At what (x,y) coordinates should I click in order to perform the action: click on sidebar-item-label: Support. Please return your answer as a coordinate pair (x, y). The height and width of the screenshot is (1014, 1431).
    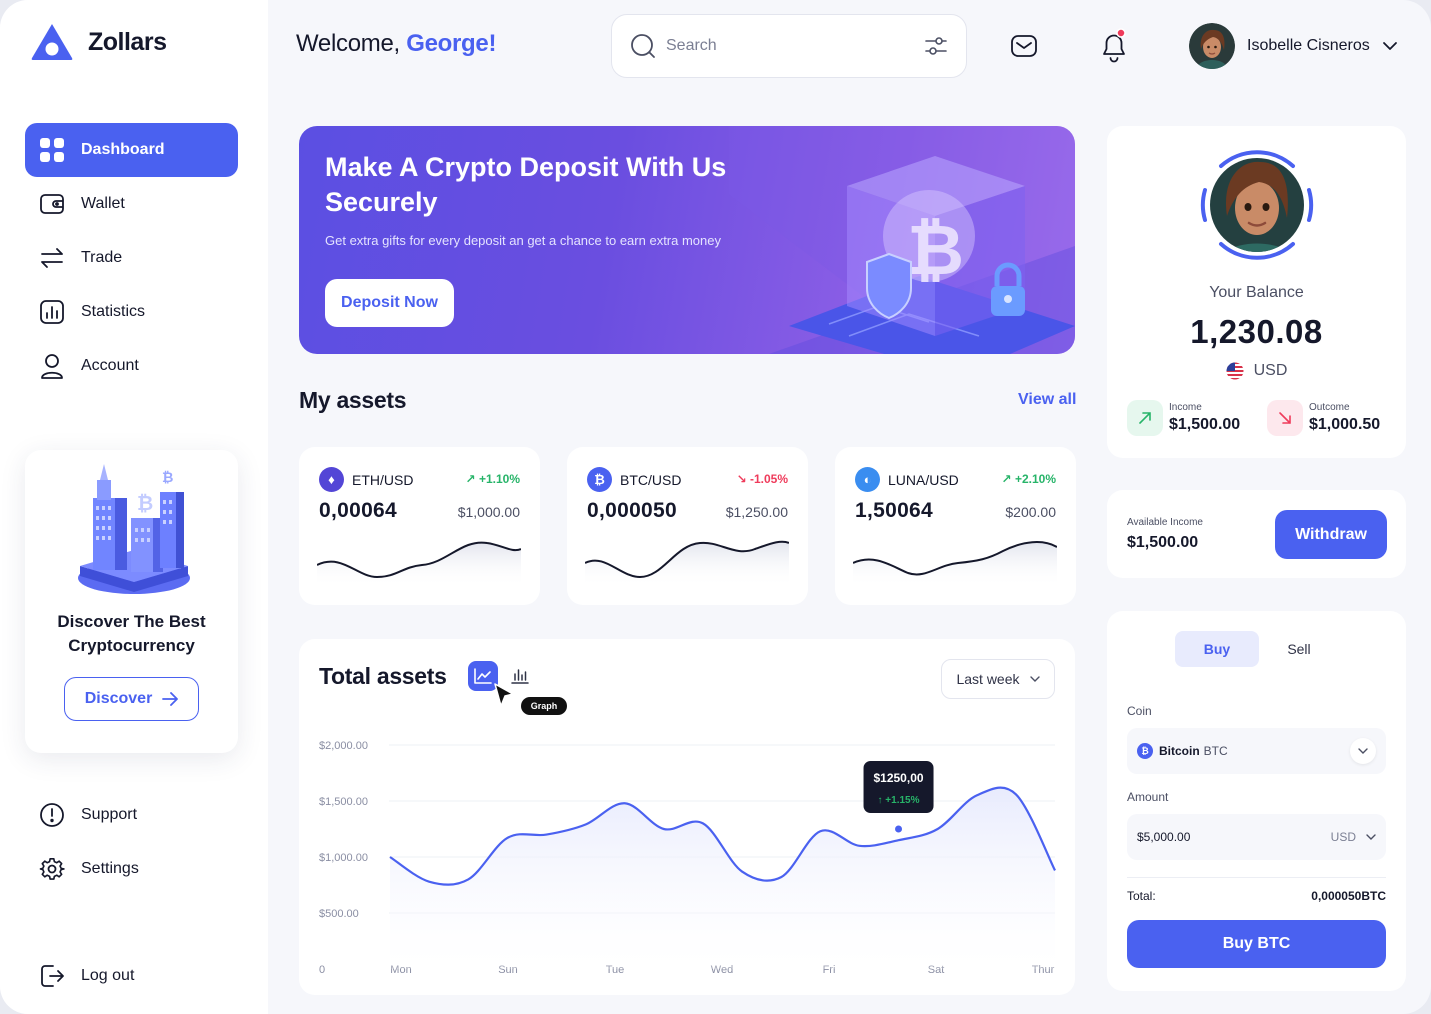
    Looking at the image, I should click on (109, 814).